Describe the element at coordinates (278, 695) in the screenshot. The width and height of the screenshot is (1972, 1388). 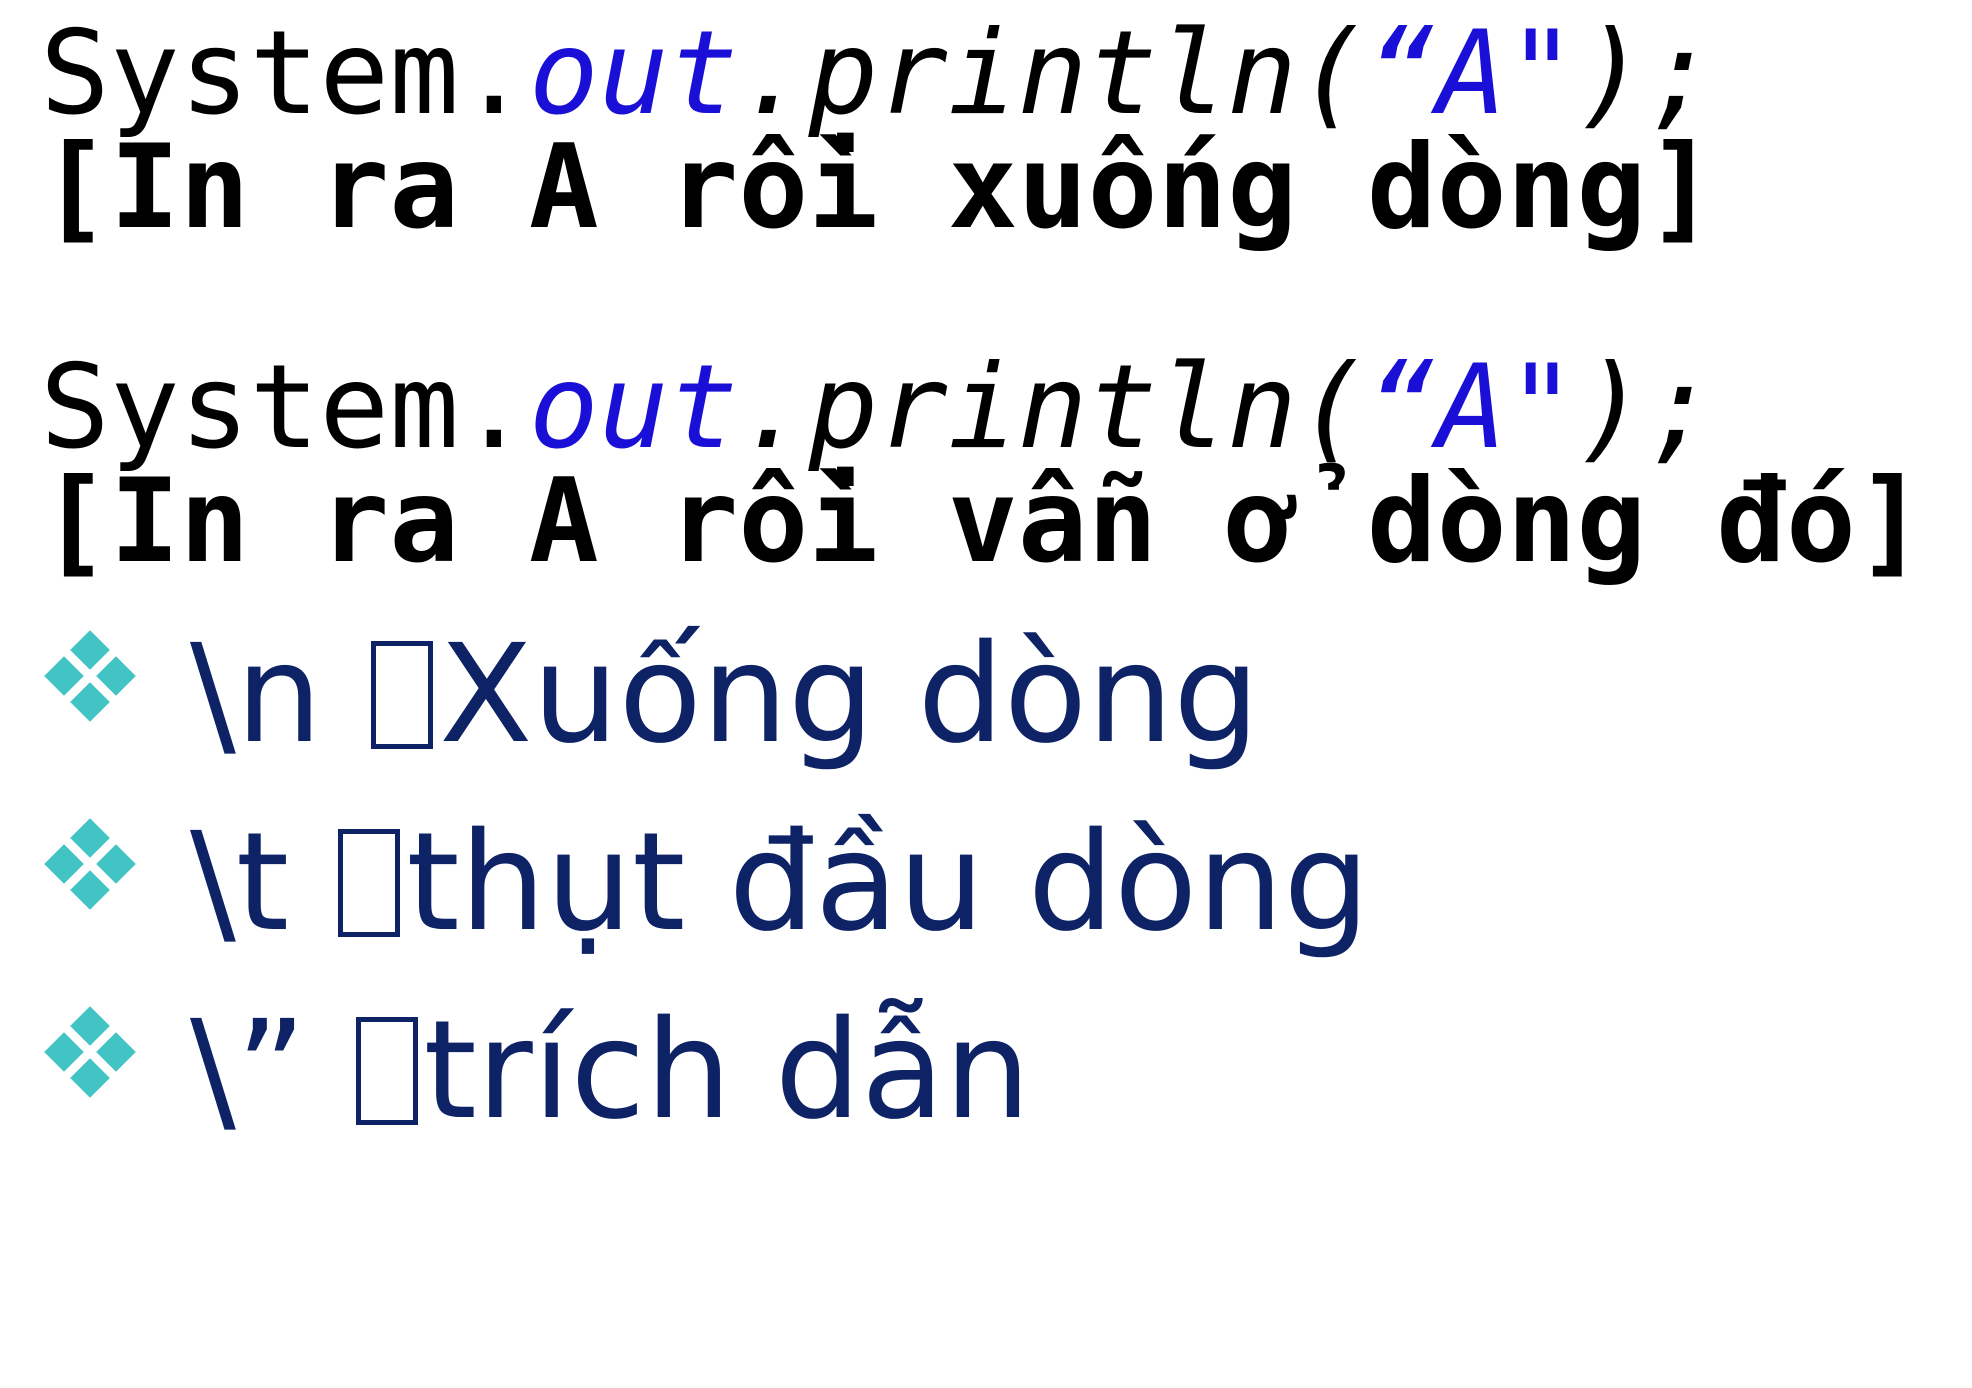
I see `escape-sequence: \n` at that location.